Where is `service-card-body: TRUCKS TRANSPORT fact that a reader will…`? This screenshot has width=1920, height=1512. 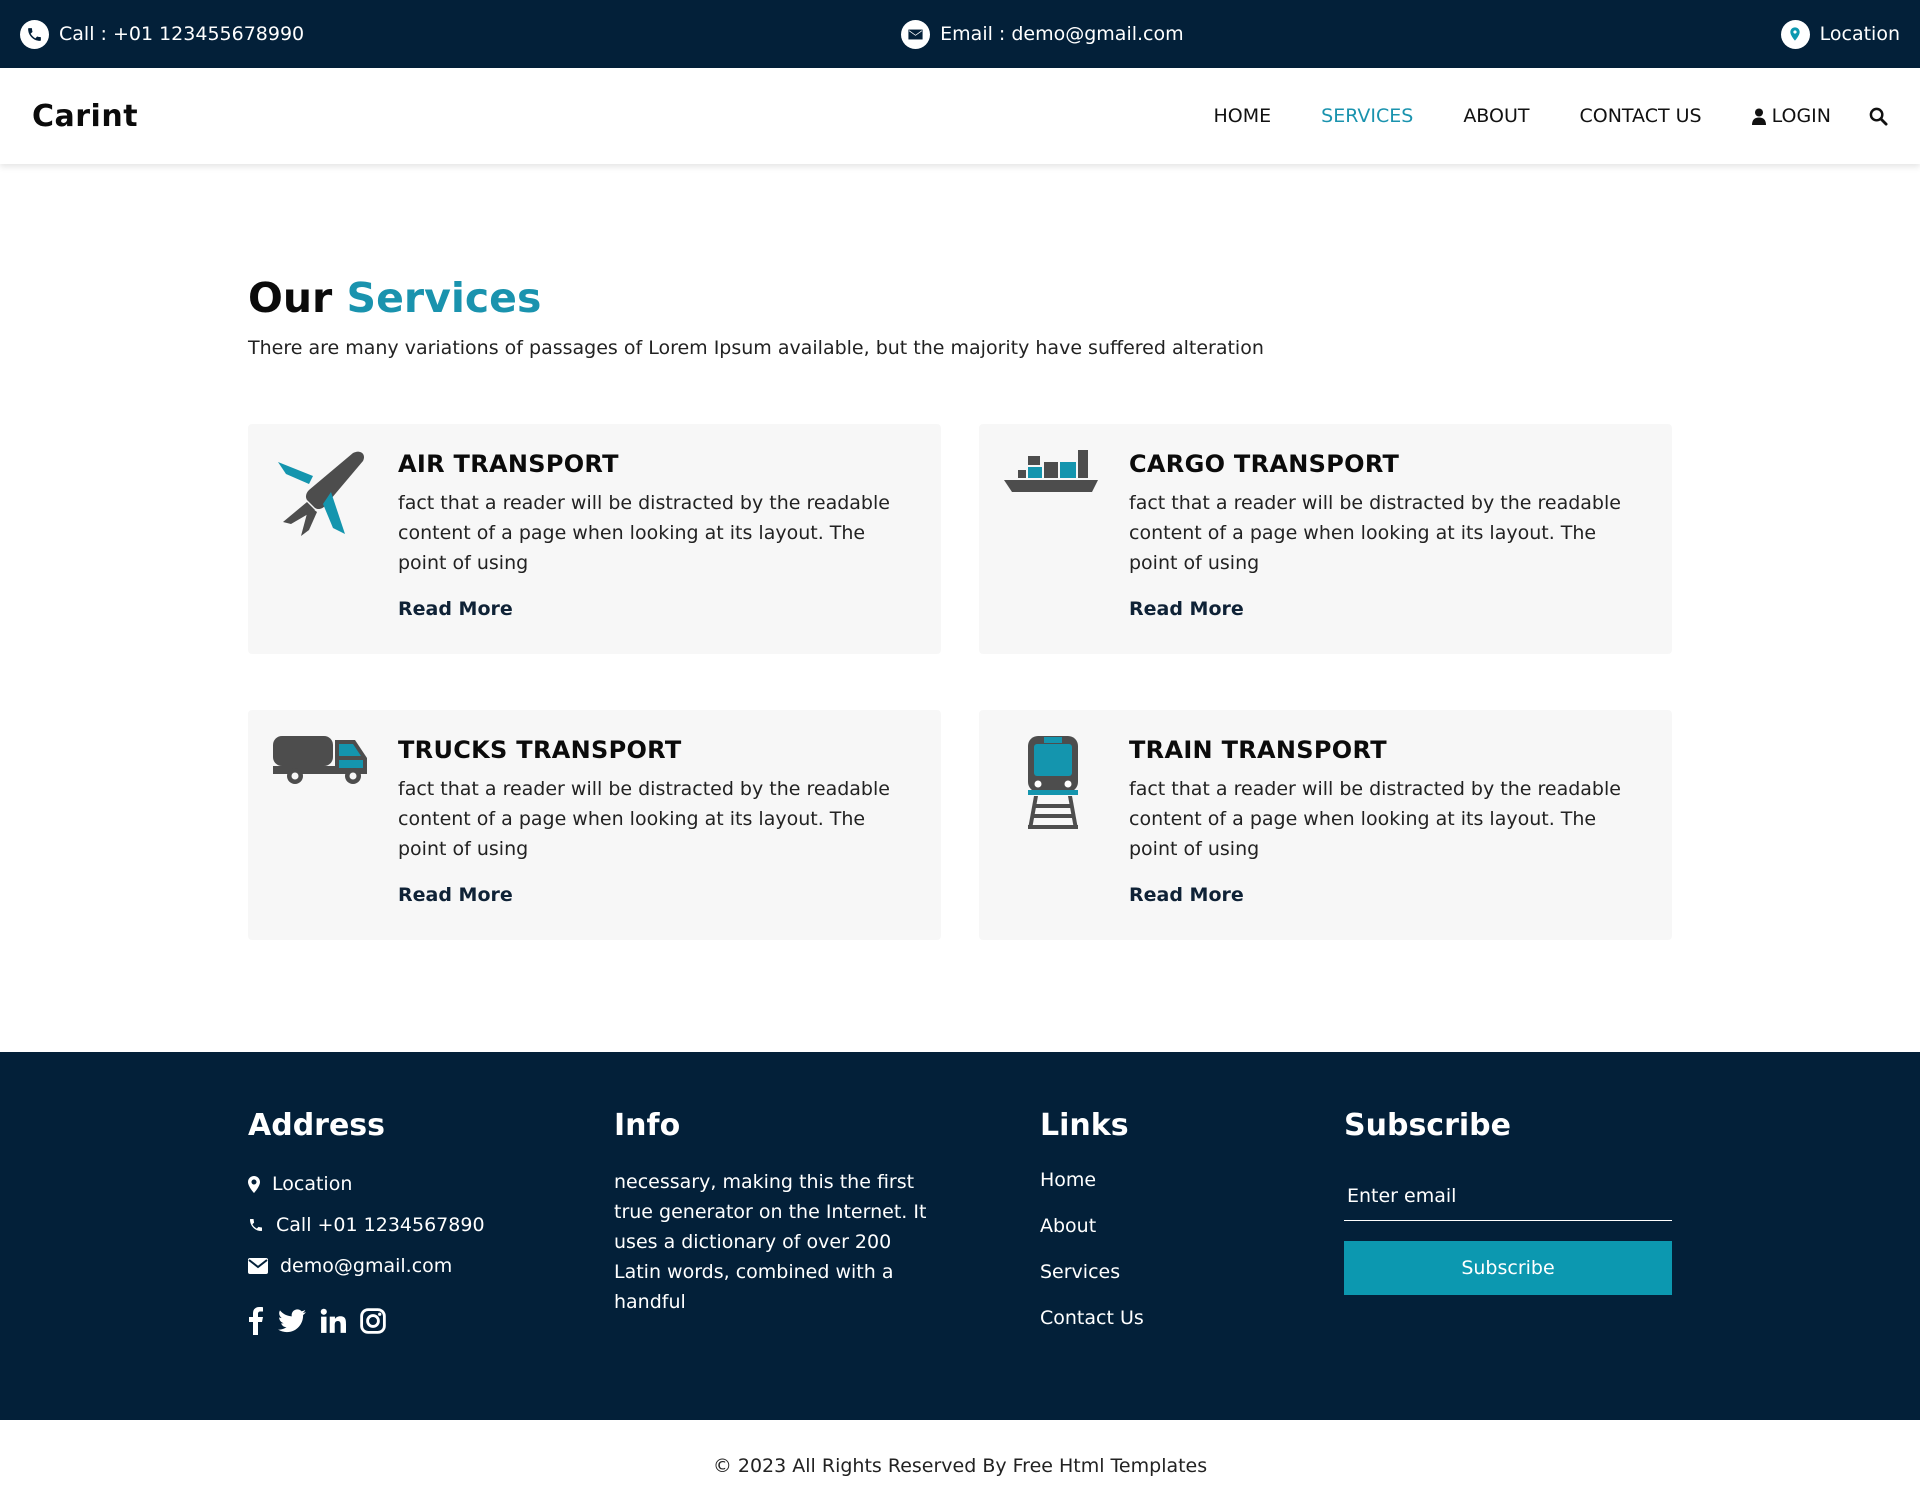
service-card-body: TRUCKS TRANSPORT fact that a reader will… is located at coordinates (658, 821).